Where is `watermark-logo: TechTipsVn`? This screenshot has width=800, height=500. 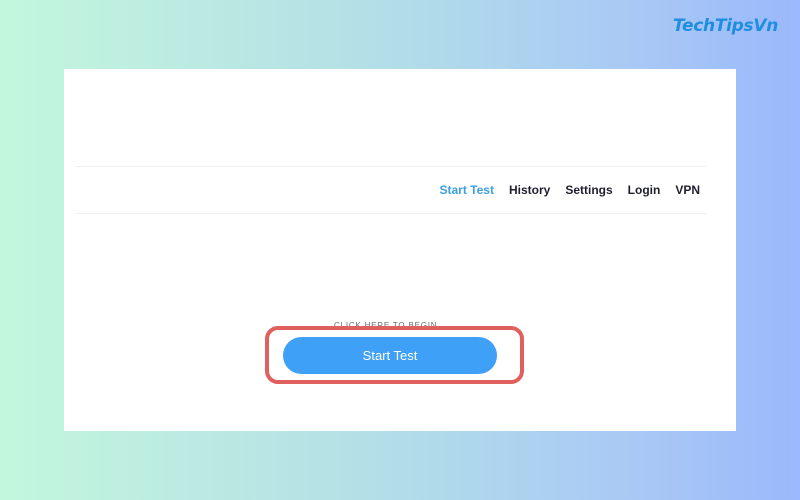 watermark-logo: TechTipsVn is located at coordinates (725, 26).